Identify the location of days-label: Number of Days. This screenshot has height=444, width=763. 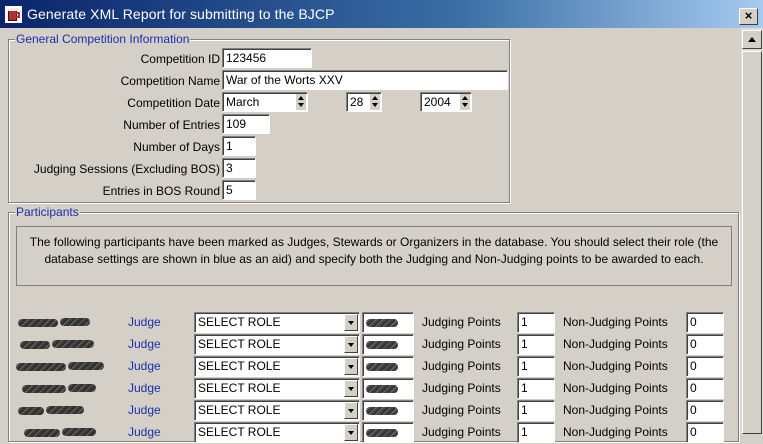
(176, 147).